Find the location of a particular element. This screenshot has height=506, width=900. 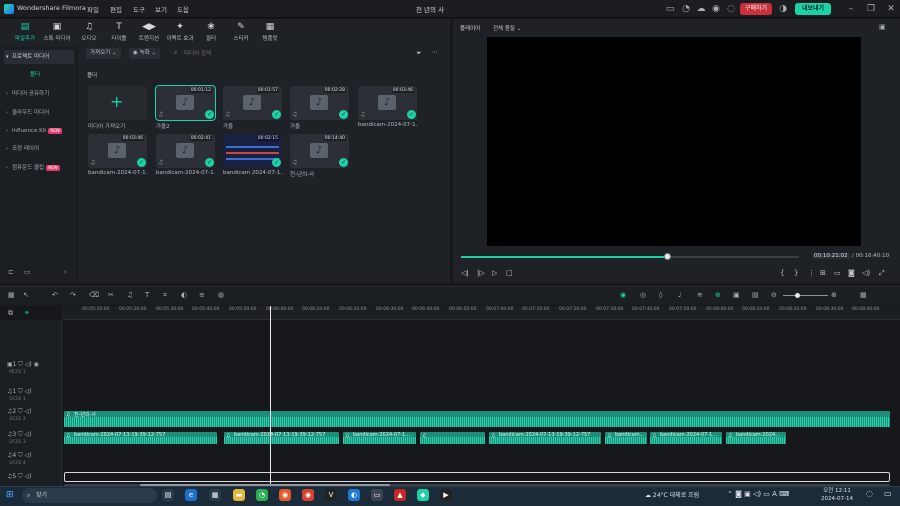

ai-icon: ◉ is located at coordinates (623, 295).